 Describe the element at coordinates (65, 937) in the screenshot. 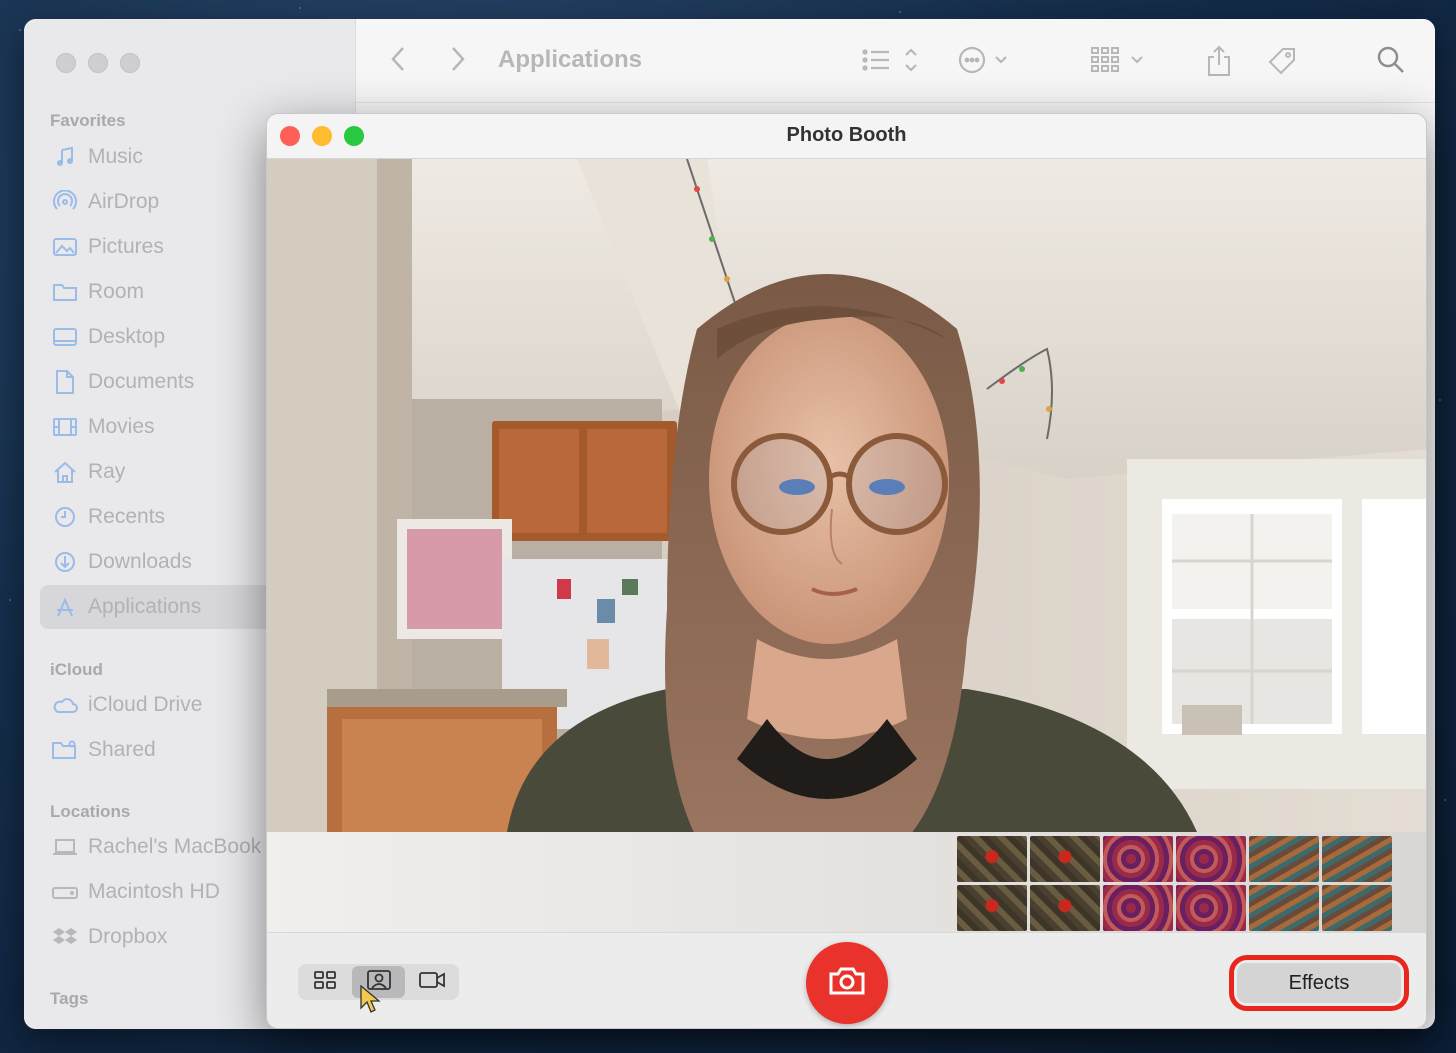

I see `dropbox-icon` at that location.